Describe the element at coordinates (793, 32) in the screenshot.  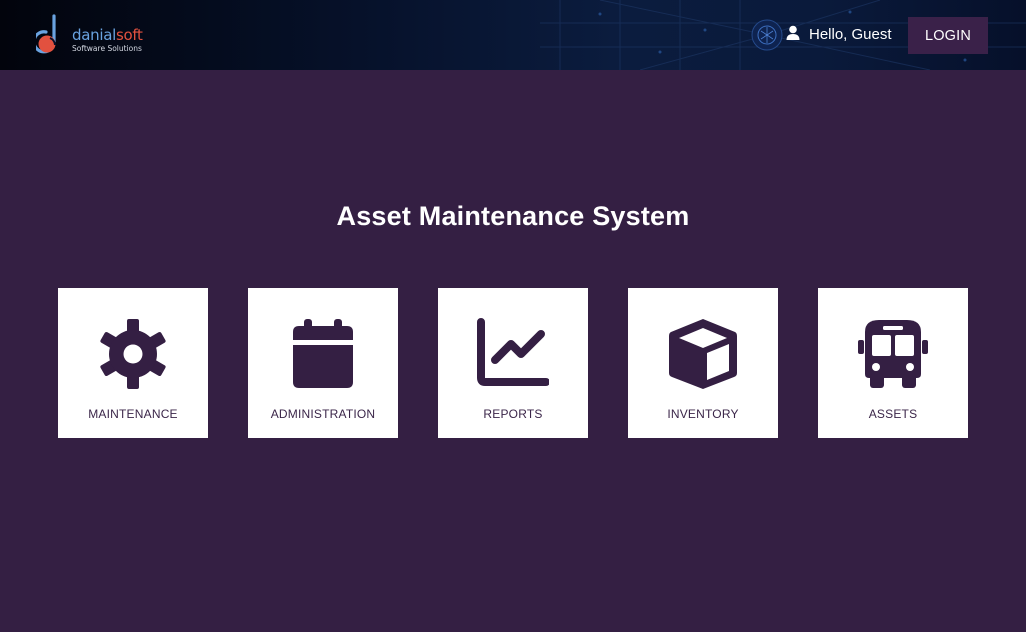
I see `user-icon` at that location.